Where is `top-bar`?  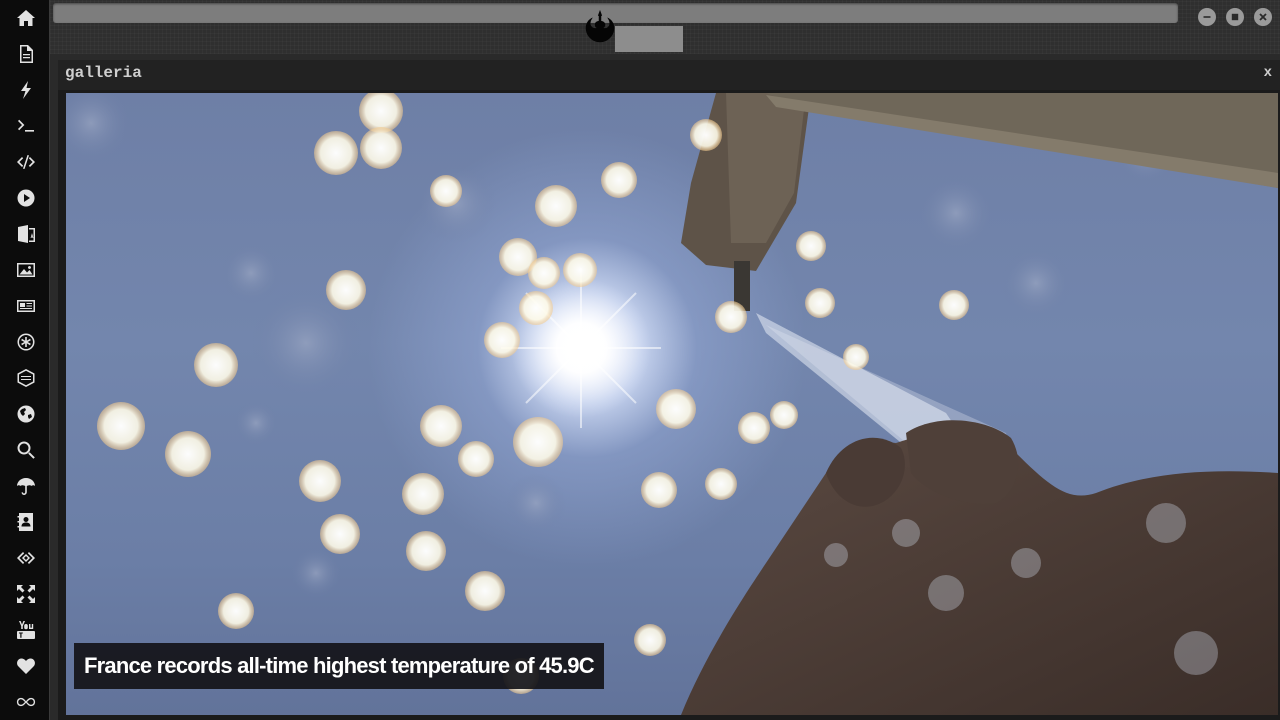
top-bar is located at coordinates (665, 27).